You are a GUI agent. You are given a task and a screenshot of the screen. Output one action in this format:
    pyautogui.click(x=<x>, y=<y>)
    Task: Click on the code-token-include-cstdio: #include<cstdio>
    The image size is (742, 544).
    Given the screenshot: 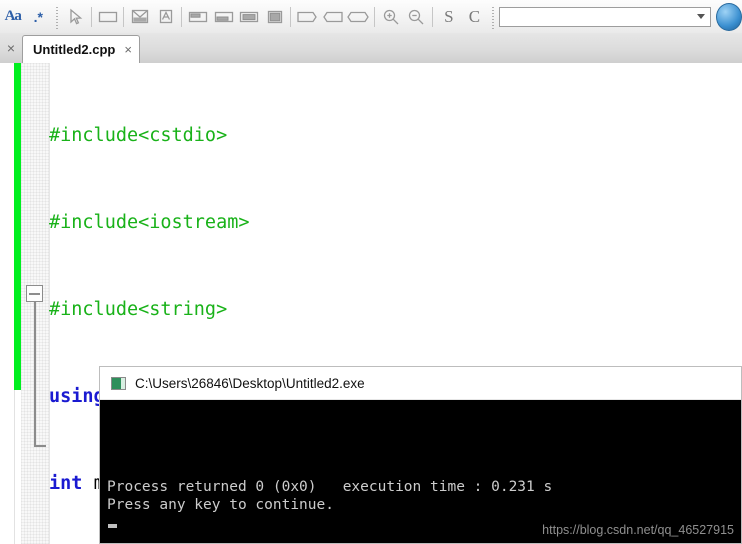 What is the action you would take?
    pyautogui.click(x=138, y=135)
    